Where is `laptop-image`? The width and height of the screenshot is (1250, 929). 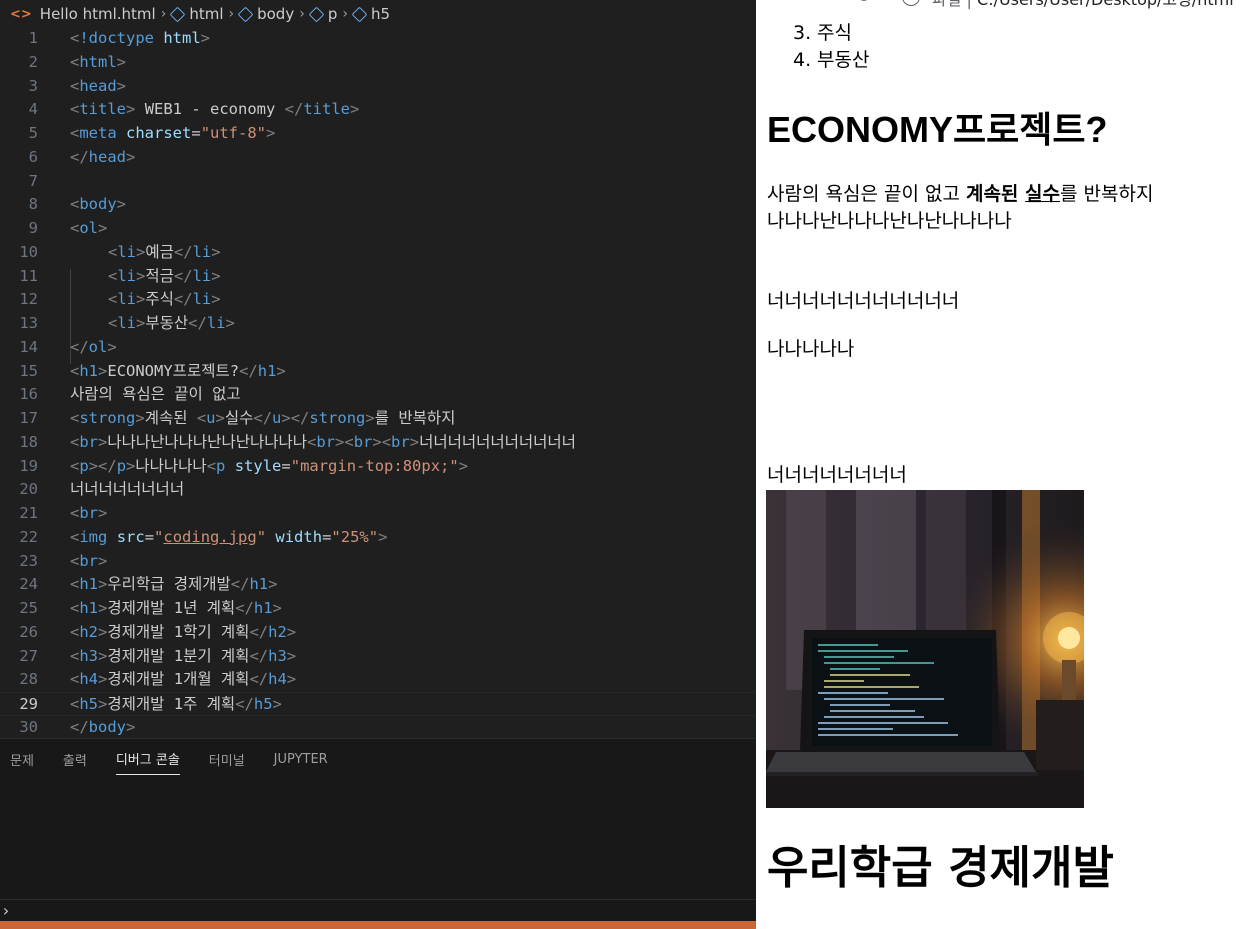 laptop-image is located at coordinates (925, 649).